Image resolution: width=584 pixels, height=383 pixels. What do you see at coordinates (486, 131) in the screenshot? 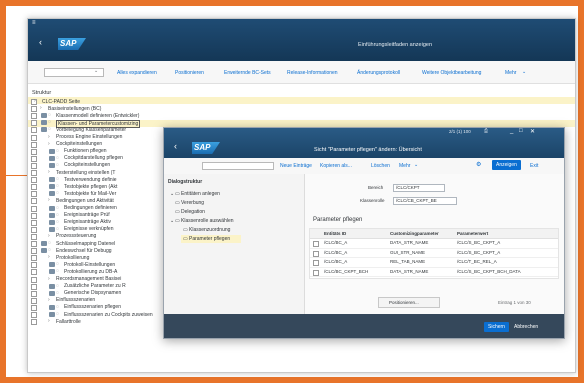
I see `dialog-print-icon: ⎙` at bounding box center [486, 131].